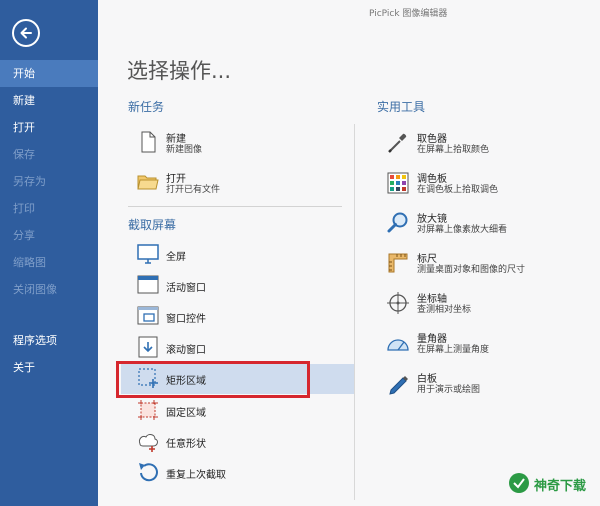 The image size is (600, 506). Describe the element at coordinates (148, 182) in the screenshot. I see `folder-icon` at that location.